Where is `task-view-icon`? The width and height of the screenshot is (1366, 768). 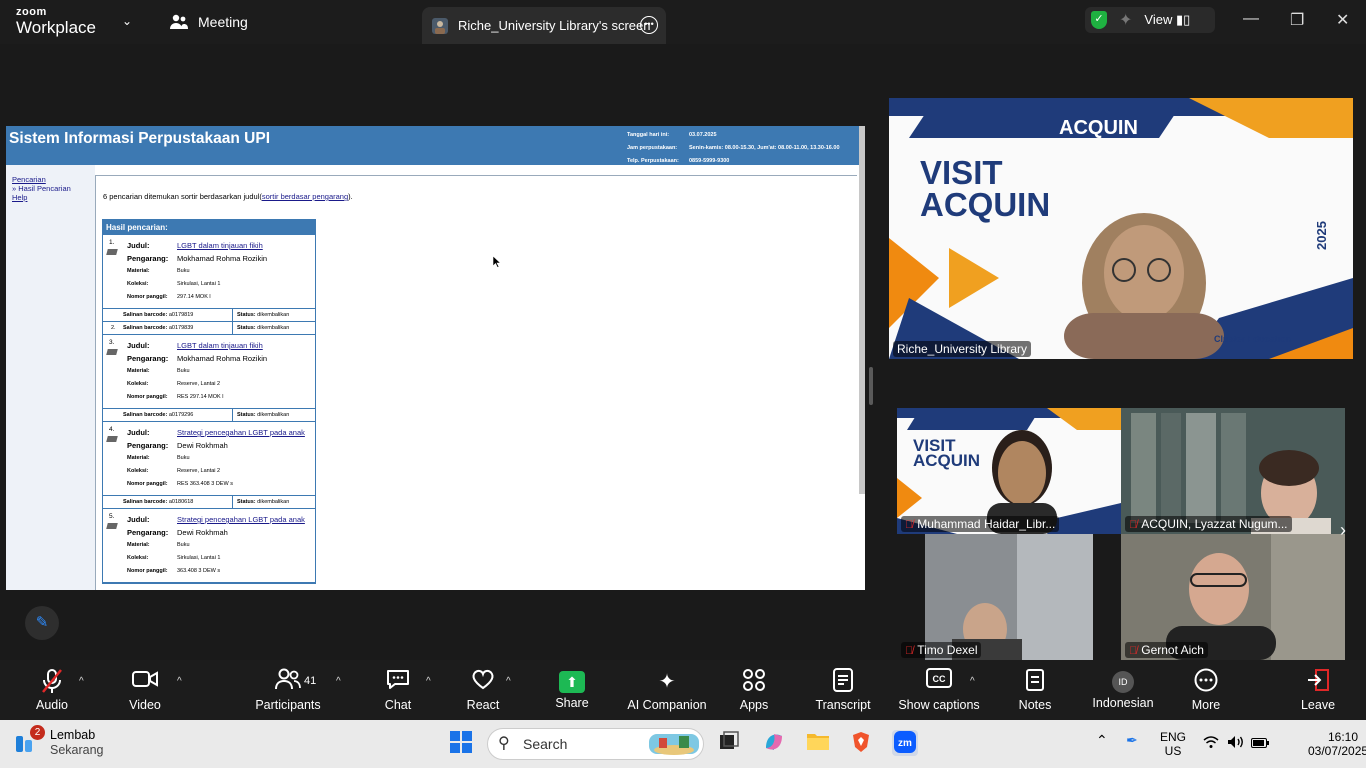 task-view-icon is located at coordinates (729, 743).